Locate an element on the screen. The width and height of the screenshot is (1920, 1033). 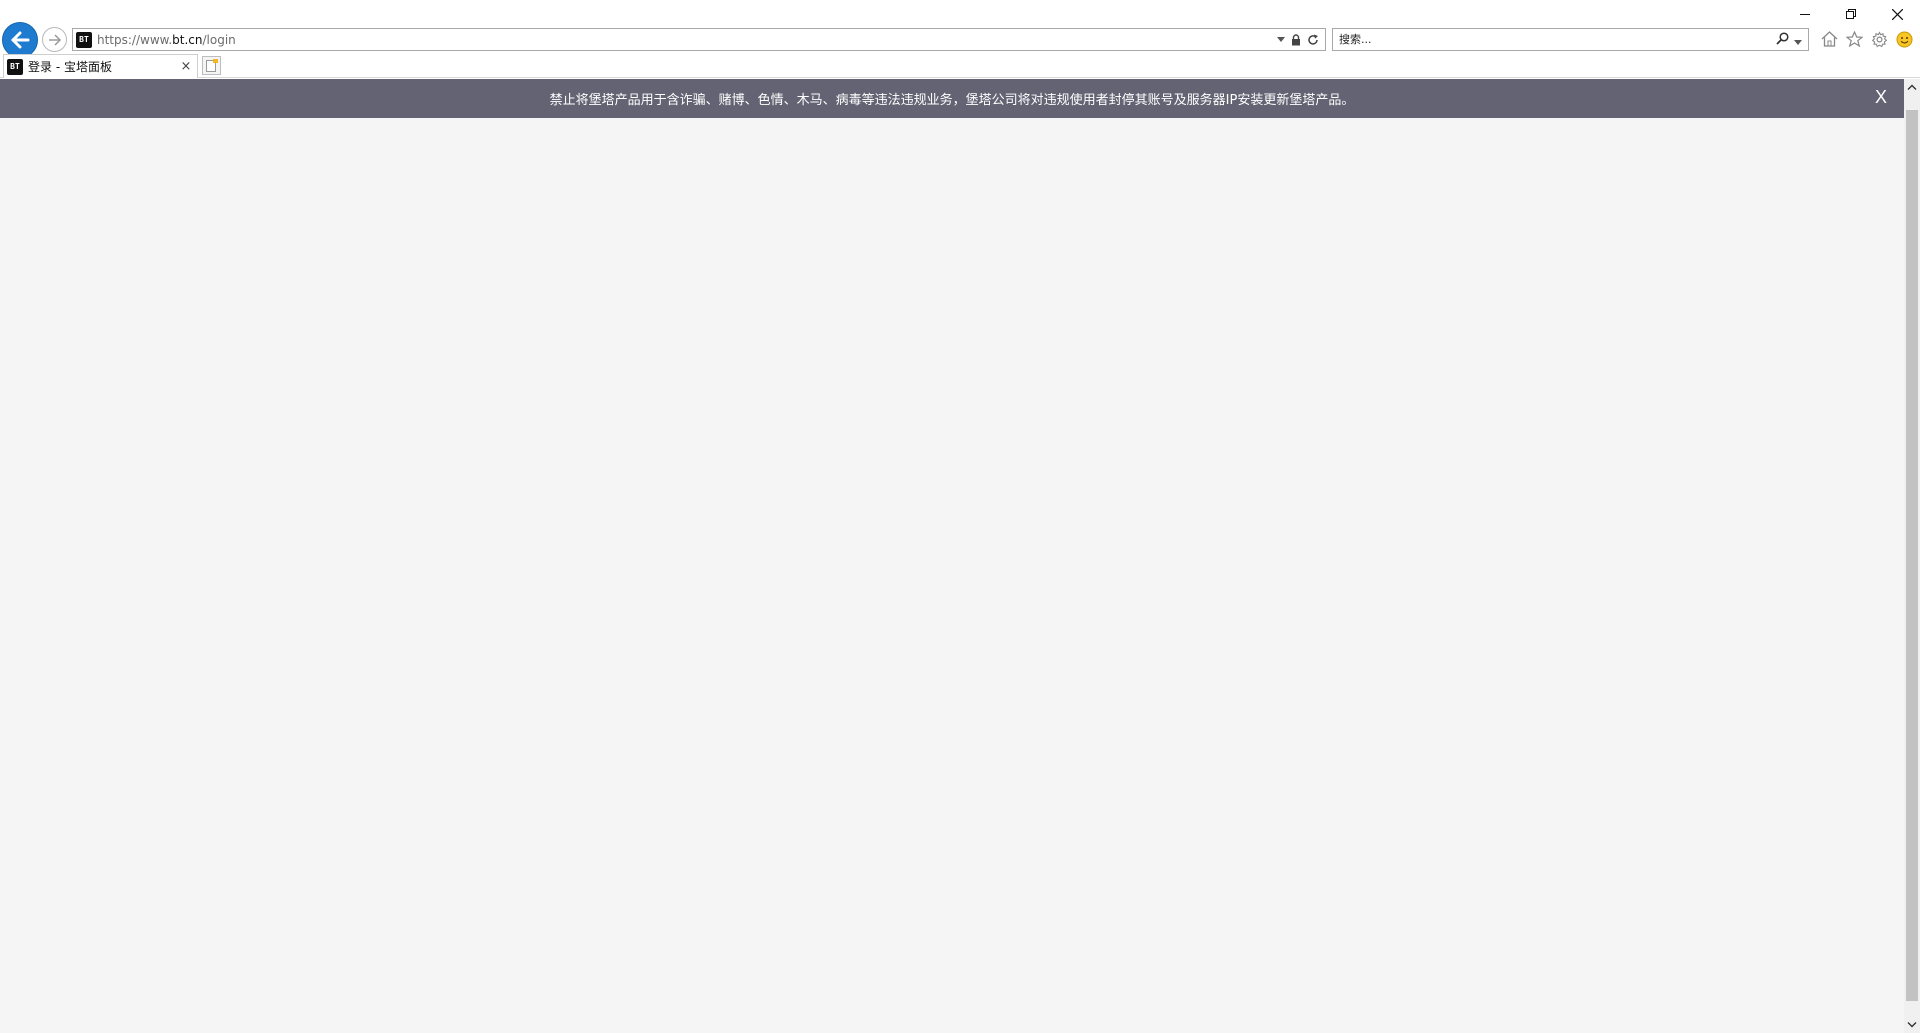
refresh-icon is located at coordinates (1313, 40).